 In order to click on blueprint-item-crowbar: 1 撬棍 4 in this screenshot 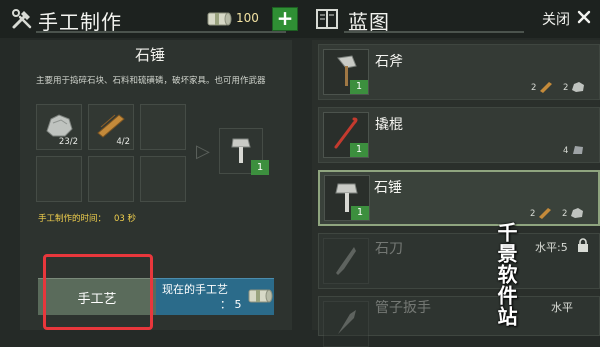, I will do `click(459, 135)`.